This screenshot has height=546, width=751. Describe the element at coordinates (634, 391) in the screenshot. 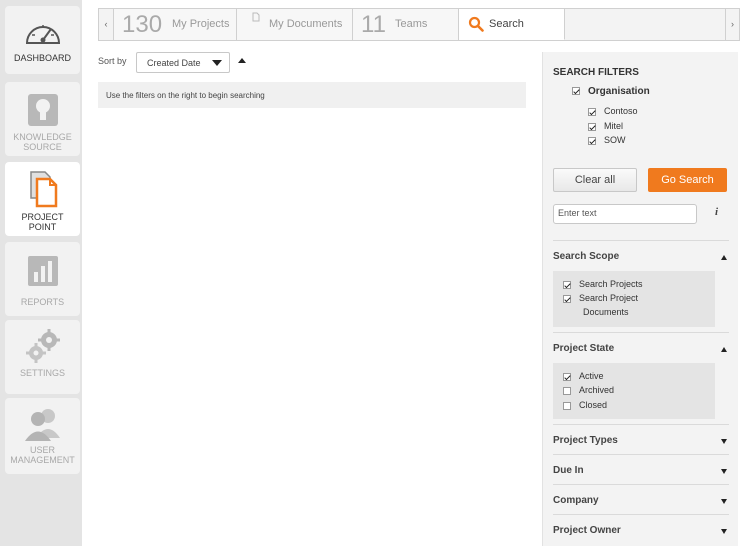

I see `section-body: Active Archived Closed` at that location.